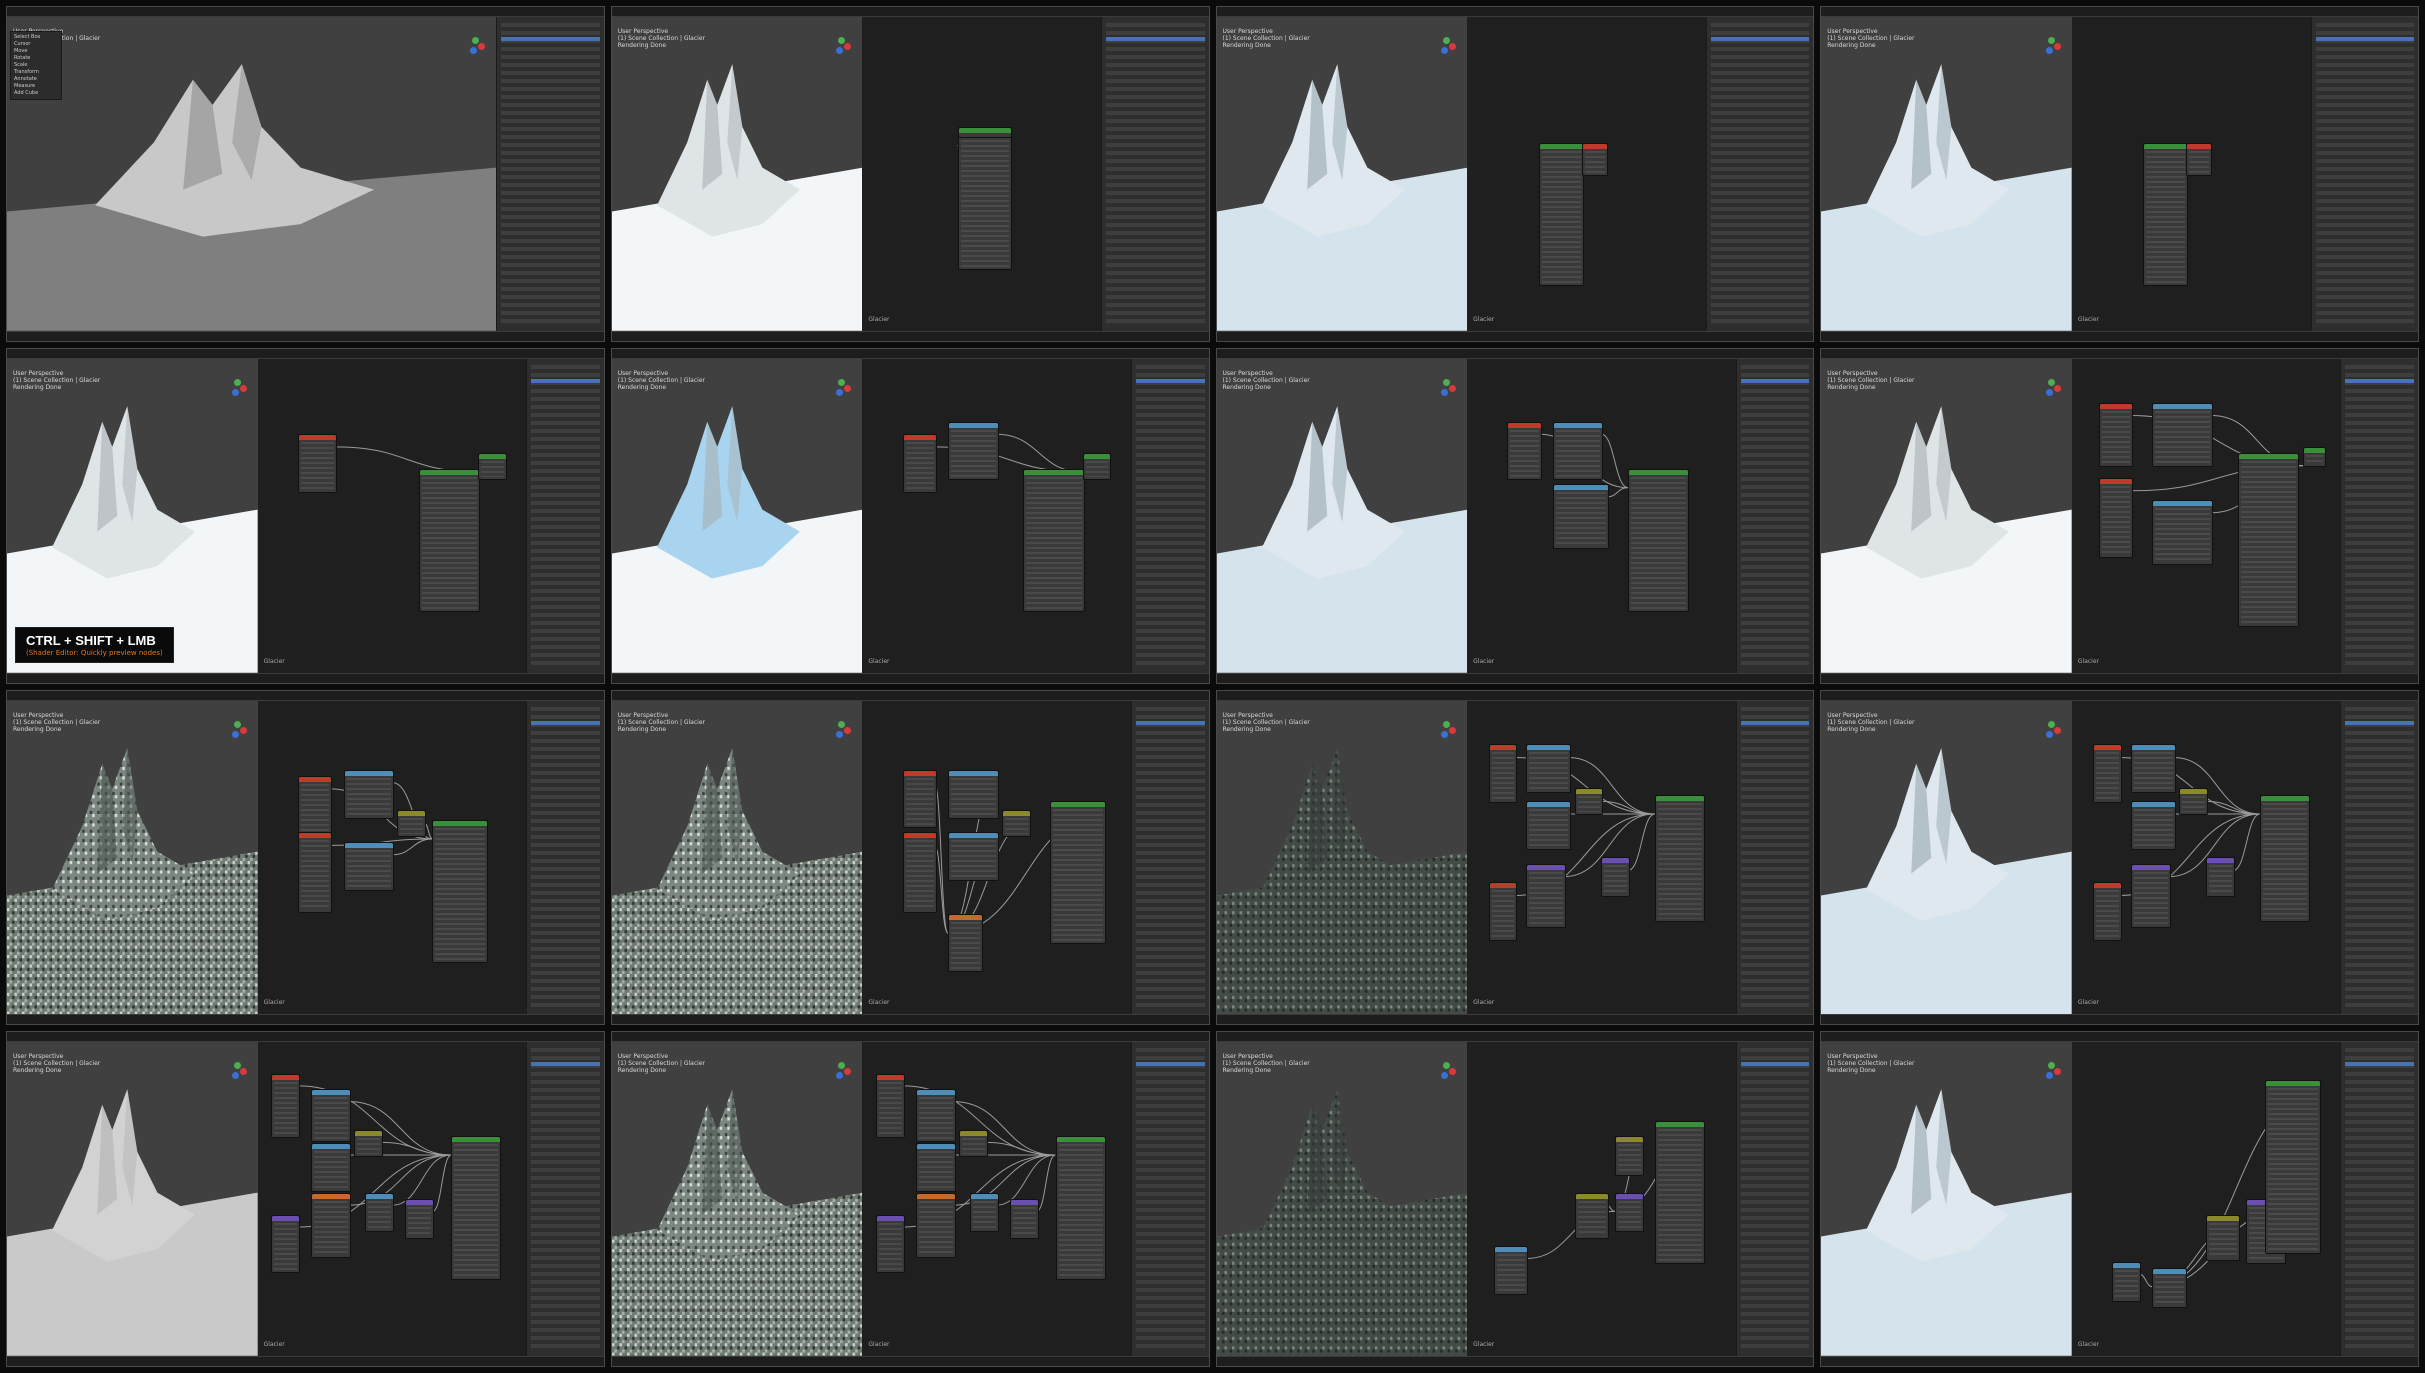  Describe the element at coordinates (36, 58) in the screenshot. I see `tool-item: Rotate` at that location.